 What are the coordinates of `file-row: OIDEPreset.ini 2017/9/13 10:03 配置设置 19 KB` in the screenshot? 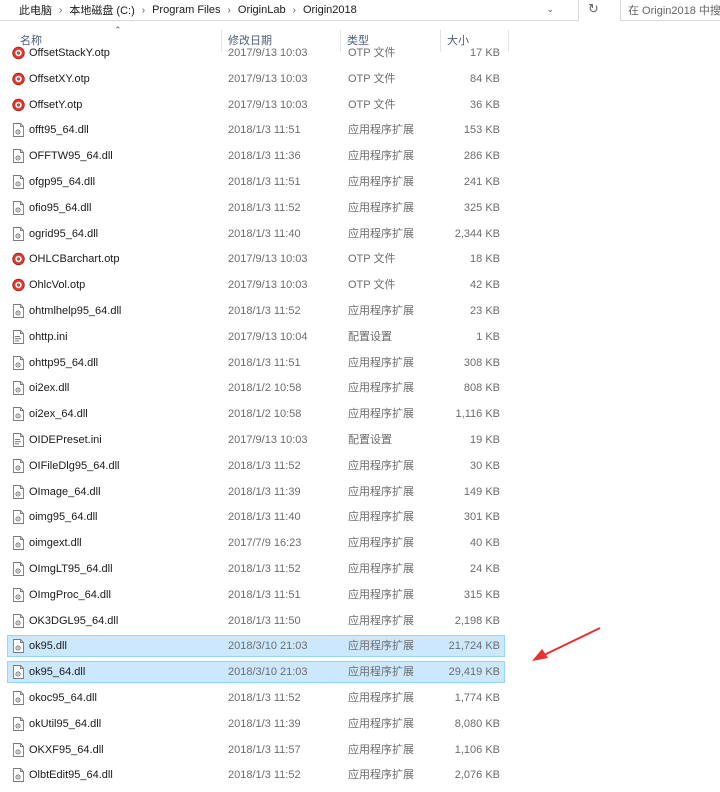 It's located at (256, 440).